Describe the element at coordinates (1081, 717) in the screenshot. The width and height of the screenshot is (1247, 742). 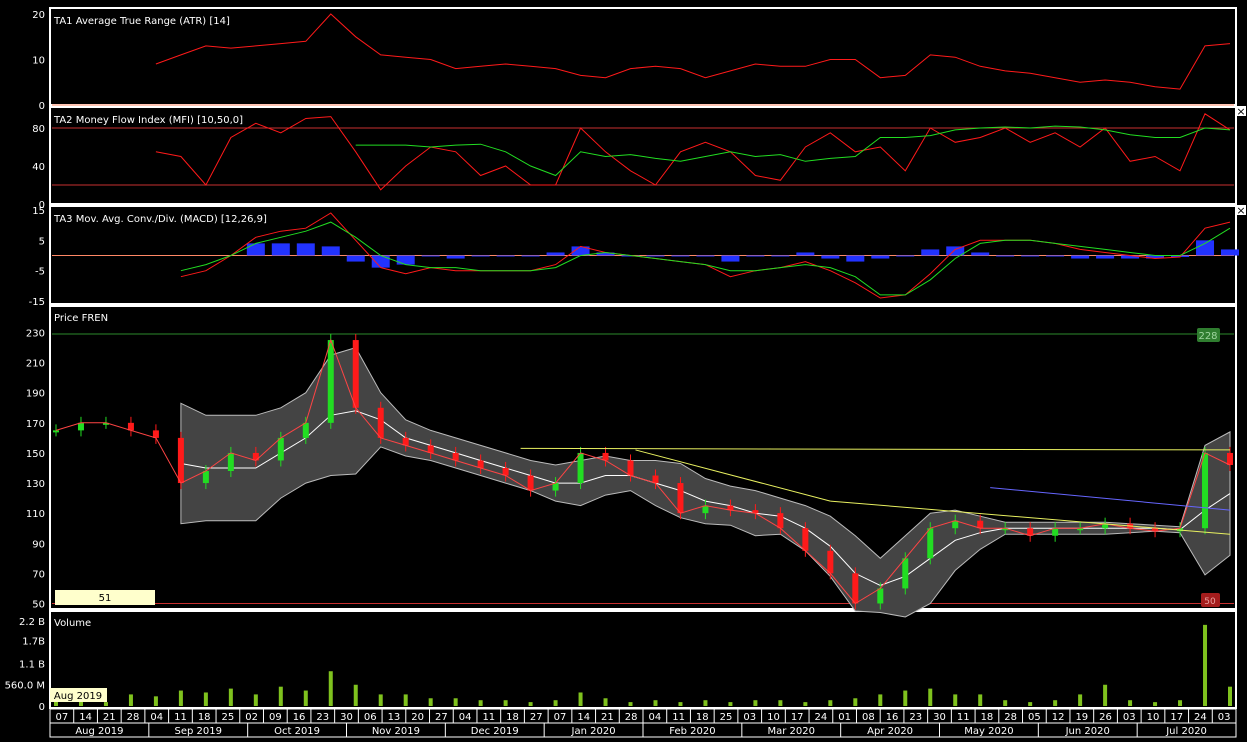
I see `x-axis-day-label: 19` at that location.